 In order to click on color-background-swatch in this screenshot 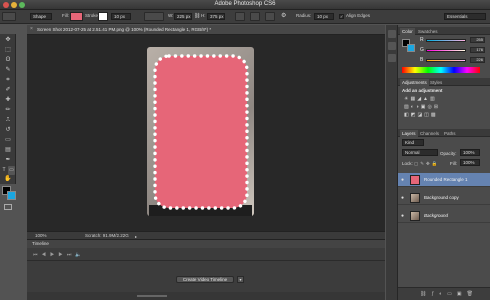, I will do `click(411, 48)`.